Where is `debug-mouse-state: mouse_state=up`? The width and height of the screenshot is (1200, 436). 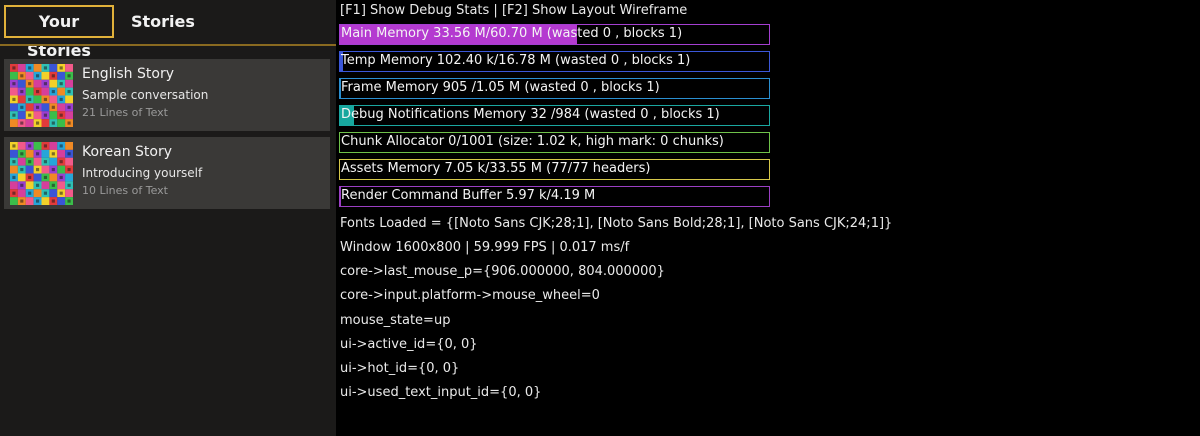 debug-mouse-state: mouse_state=up is located at coordinates (395, 320).